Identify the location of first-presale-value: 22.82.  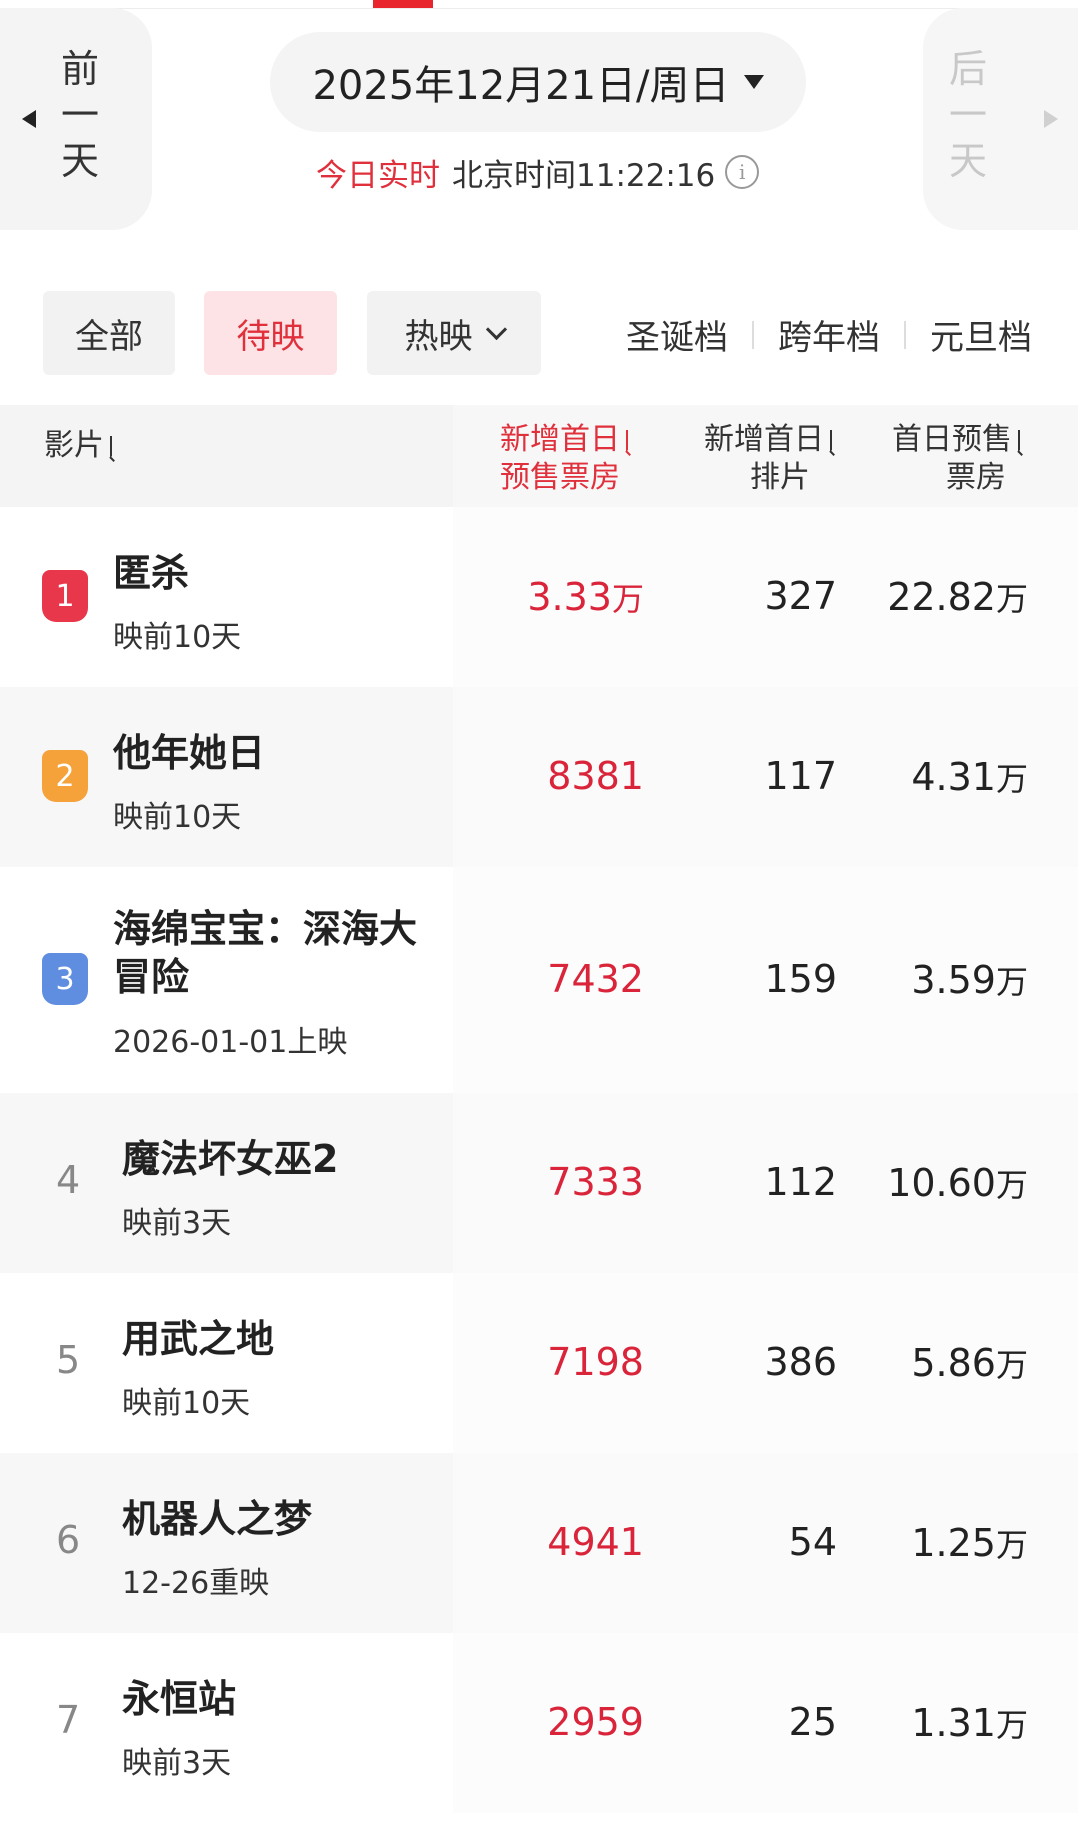
(941, 597).